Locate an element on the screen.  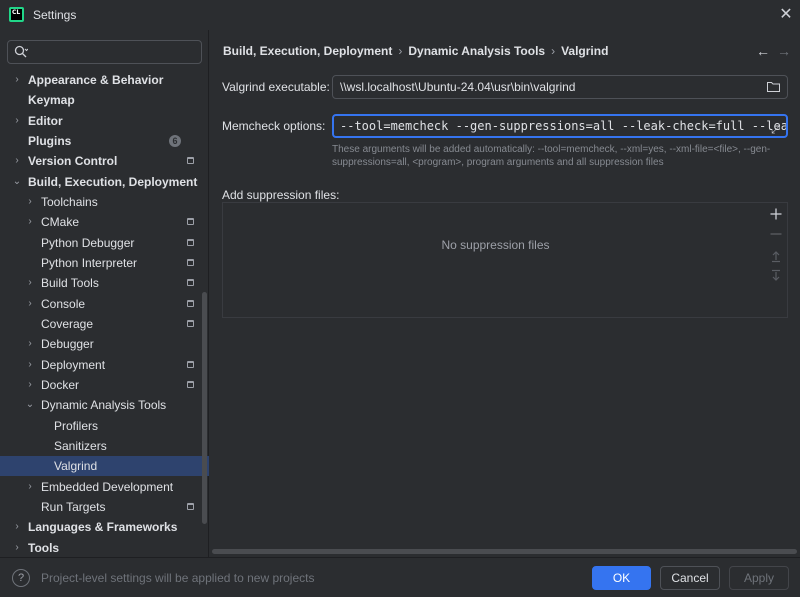
breadcrumb-item: Dynamic Analysis Tools is located at coordinates (476, 51).